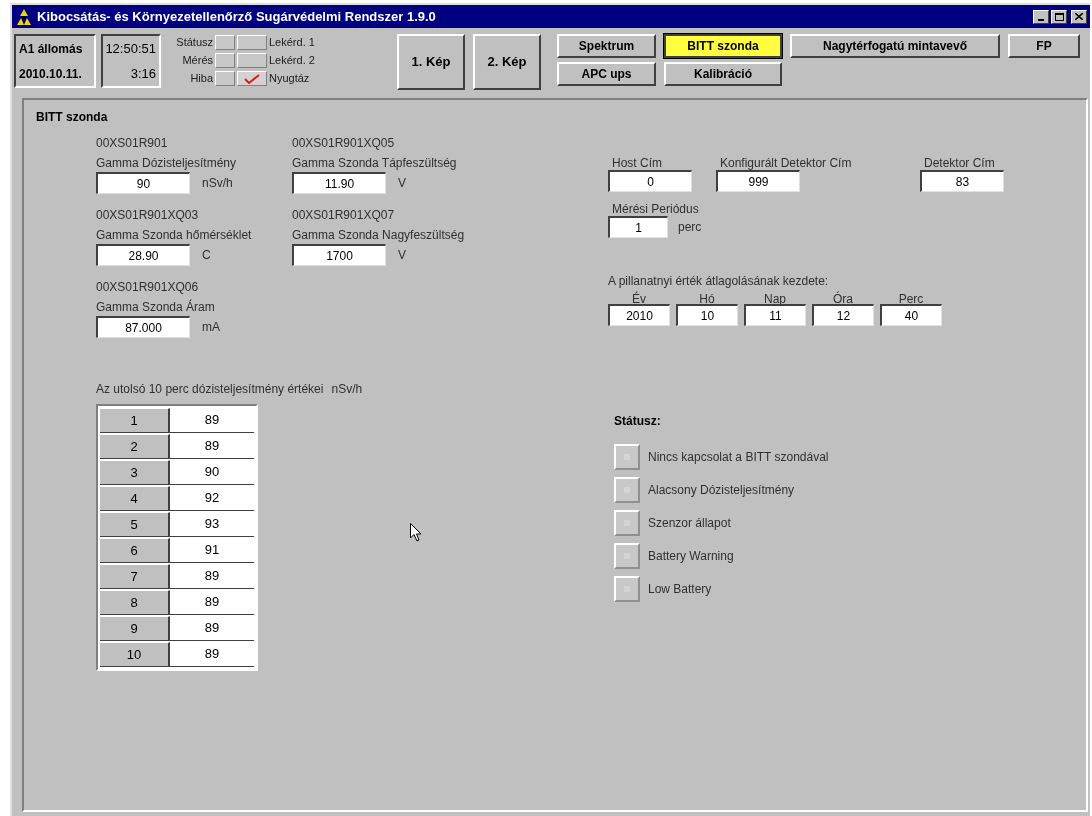 The width and height of the screenshot is (1092, 816). What do you see at coordinates (339, 255) in the screenshot?
I see `value-field: 1700` at bounding box center [339, 255].